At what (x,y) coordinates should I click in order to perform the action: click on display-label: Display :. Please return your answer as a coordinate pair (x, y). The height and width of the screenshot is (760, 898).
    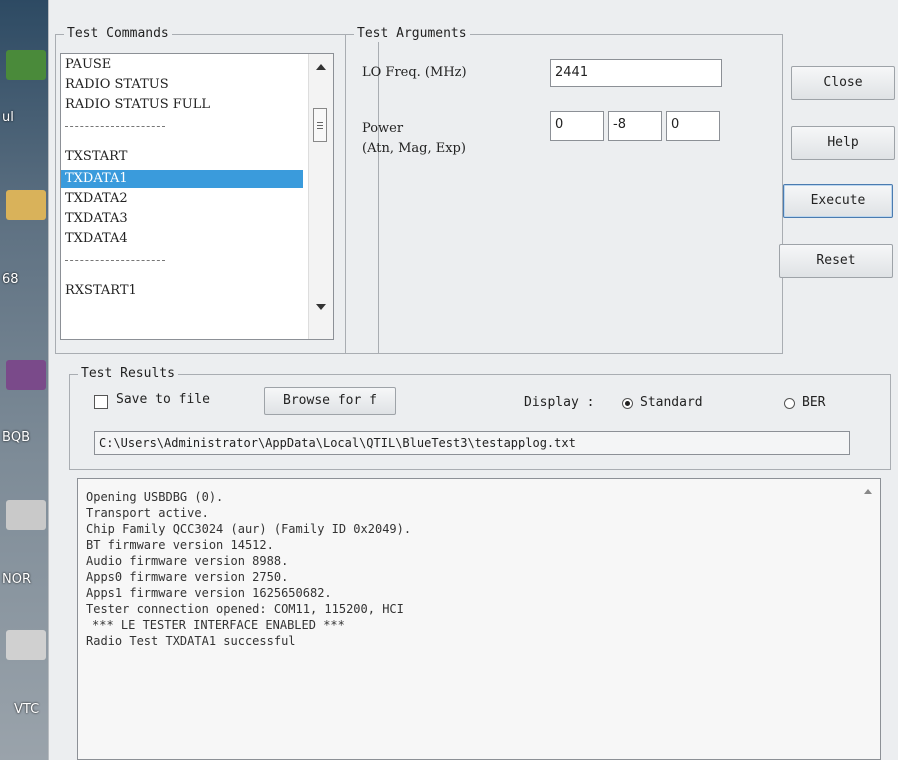
    Looking at the image, I should click on (559, 402).